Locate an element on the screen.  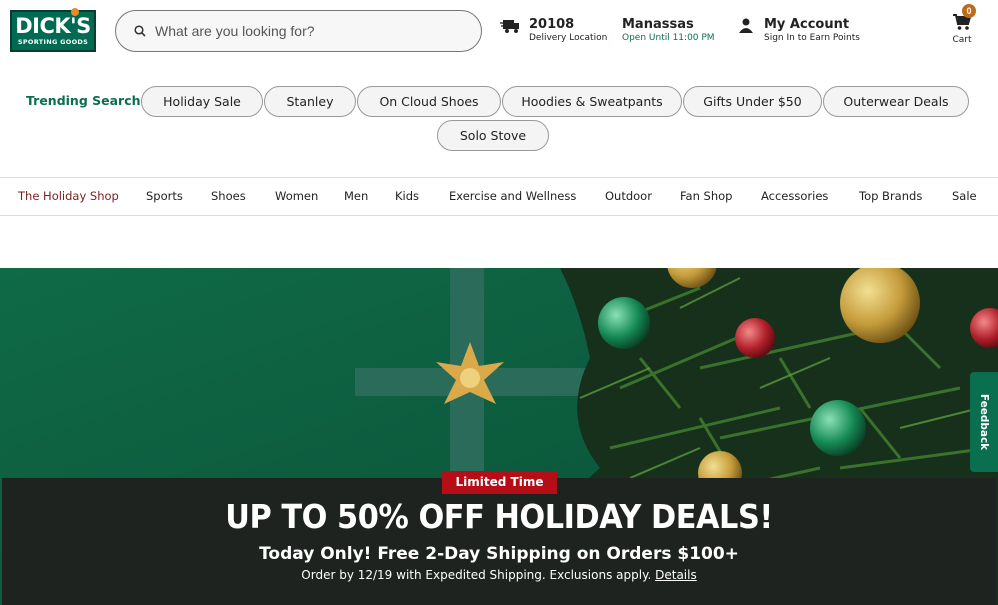
nav-item-women: Women is located at coordinates (296, 196).